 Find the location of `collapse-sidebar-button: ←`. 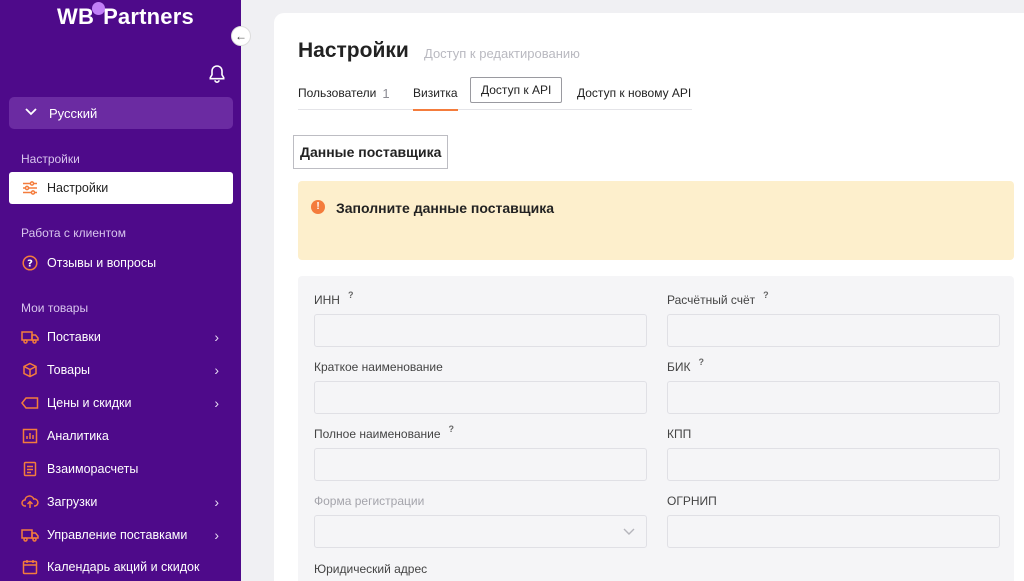

collapse-sidebar-button: ← is located at coordinates (241, 36).